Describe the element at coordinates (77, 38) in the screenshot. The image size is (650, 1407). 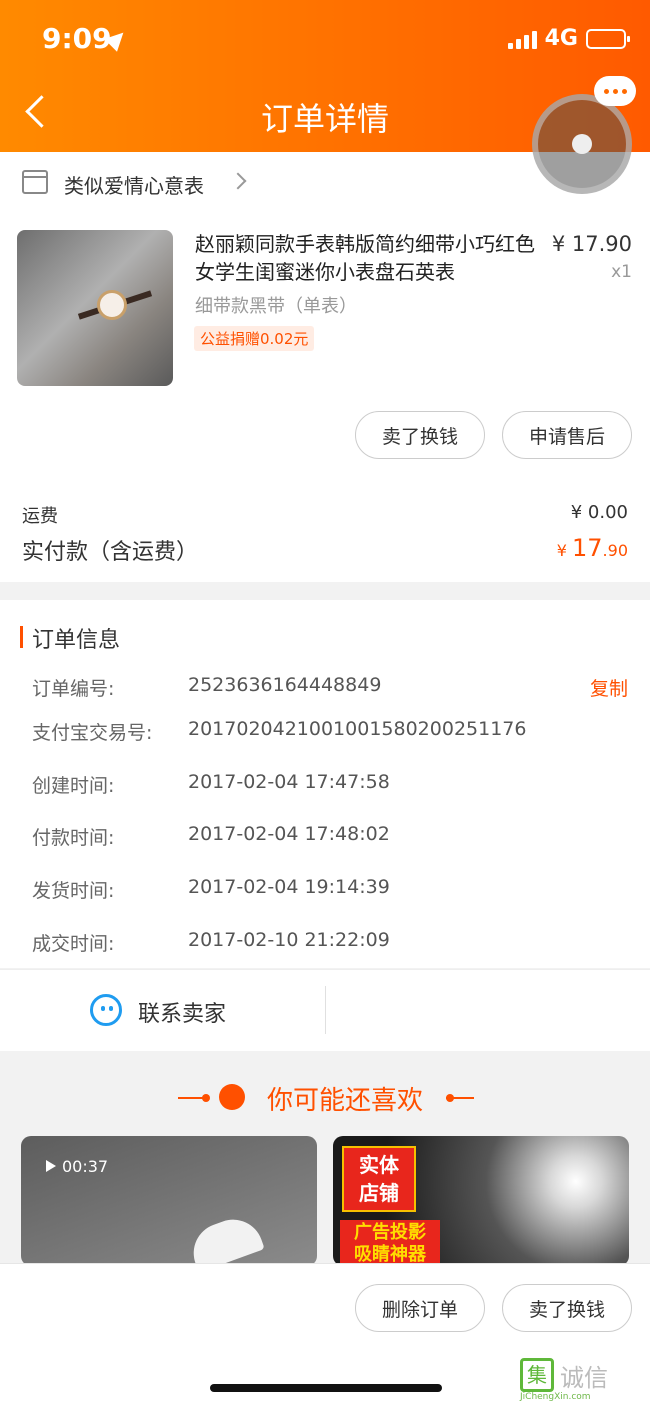
I see `status-time: 9:09` at that location.